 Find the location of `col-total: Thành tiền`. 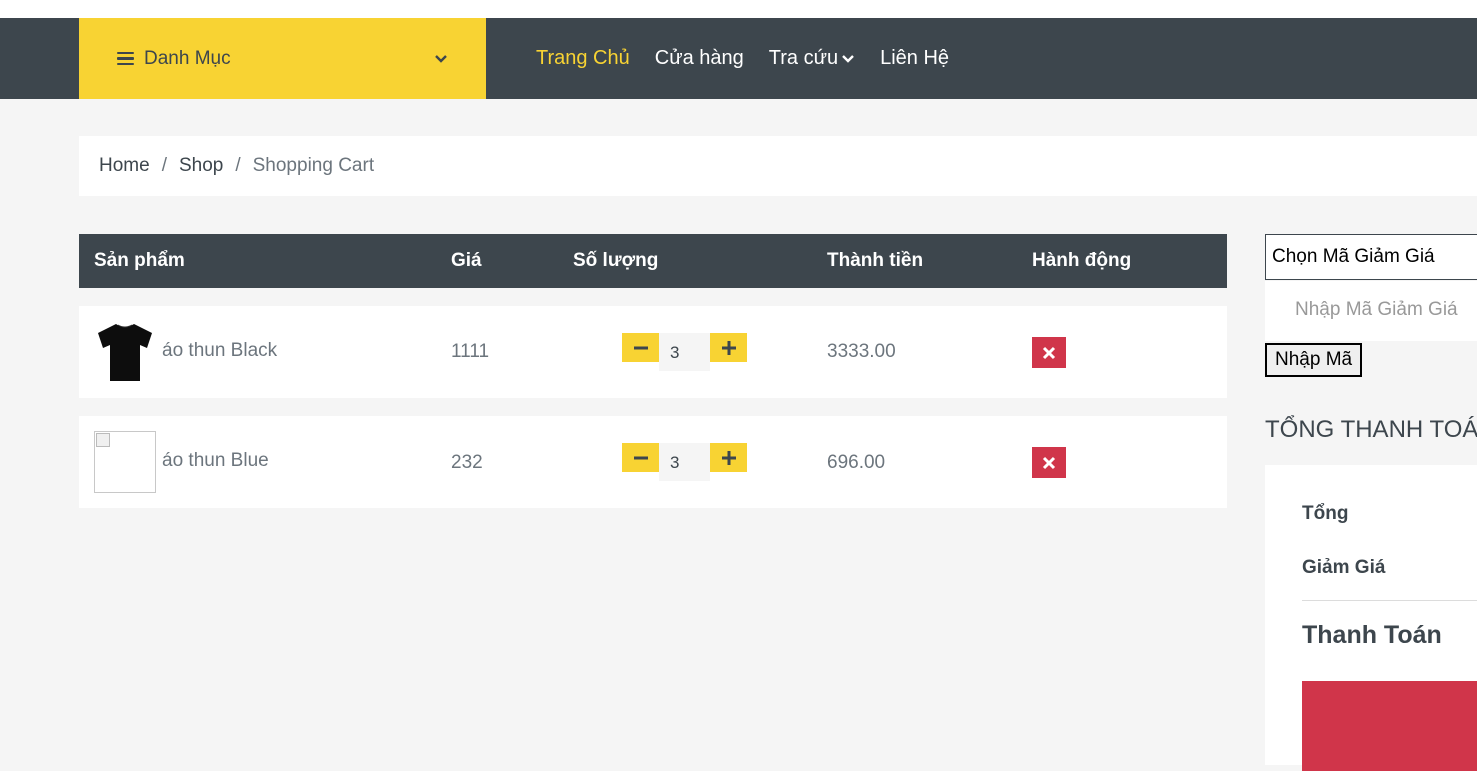

col-total: Thành tiền is located at coordinates (875, 260).